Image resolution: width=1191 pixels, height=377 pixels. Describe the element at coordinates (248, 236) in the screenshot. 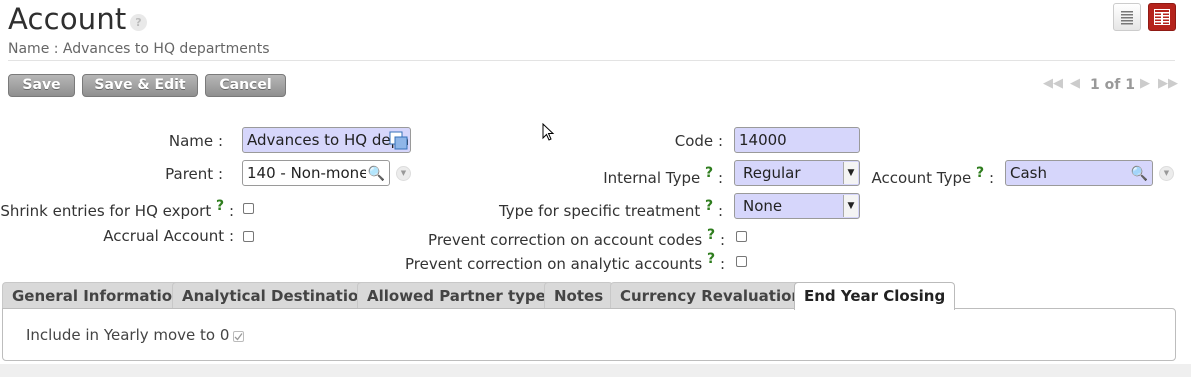

I see `accrual-checkbox` at that location.